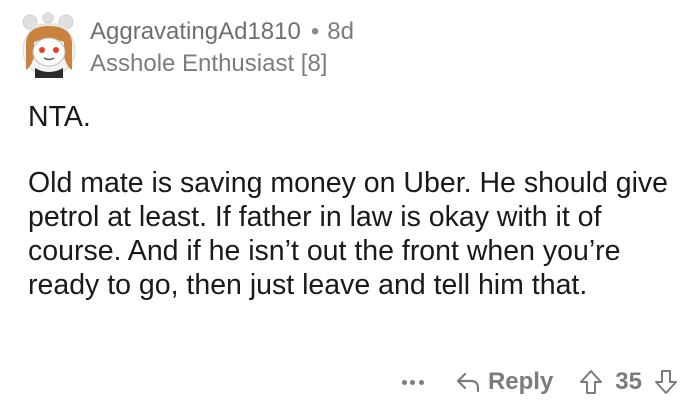 Image resolution: width=700 pixels, height=413 pixels. I want to click on more-horizontal-icon, so click(412, 382).